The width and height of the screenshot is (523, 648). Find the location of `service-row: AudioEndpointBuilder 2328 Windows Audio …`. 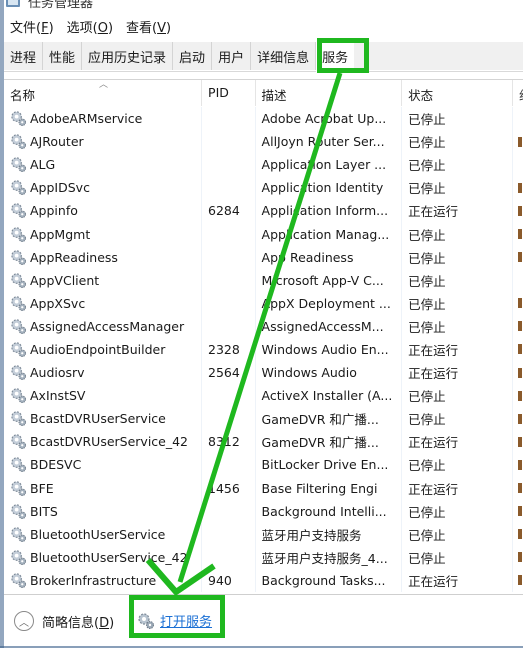

service-row: AudioEndpointBuilder 2328 Windows Audio … is located at coordinates (263, 349).